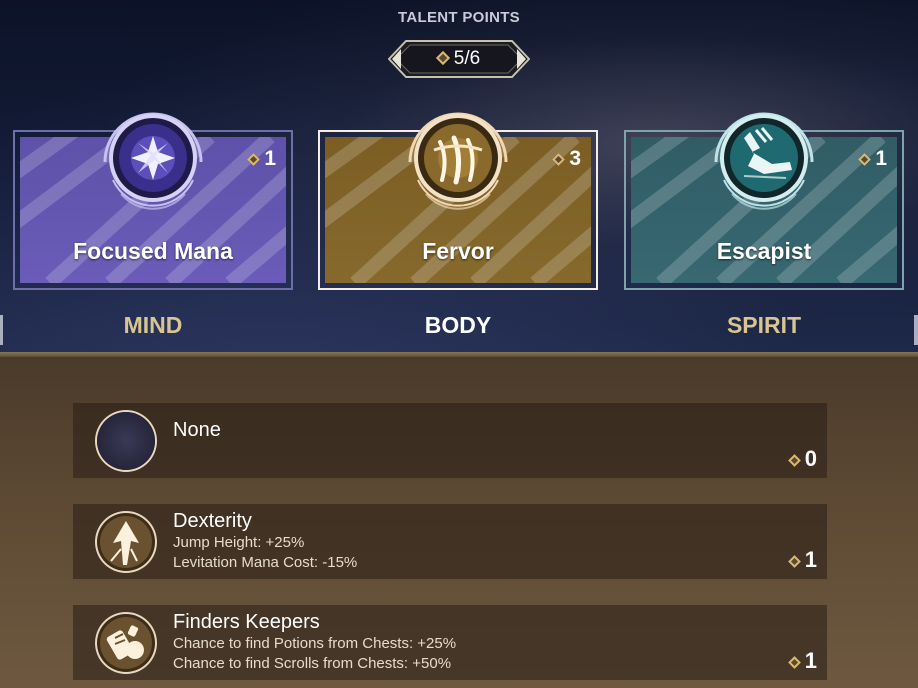 This screenshot has width=918, height=688. What do you see at coordinates (239, 542) in the screenshot?
I see `talent-desc-line-1: Jump Height: +25%` at bounding box center [239, 542].